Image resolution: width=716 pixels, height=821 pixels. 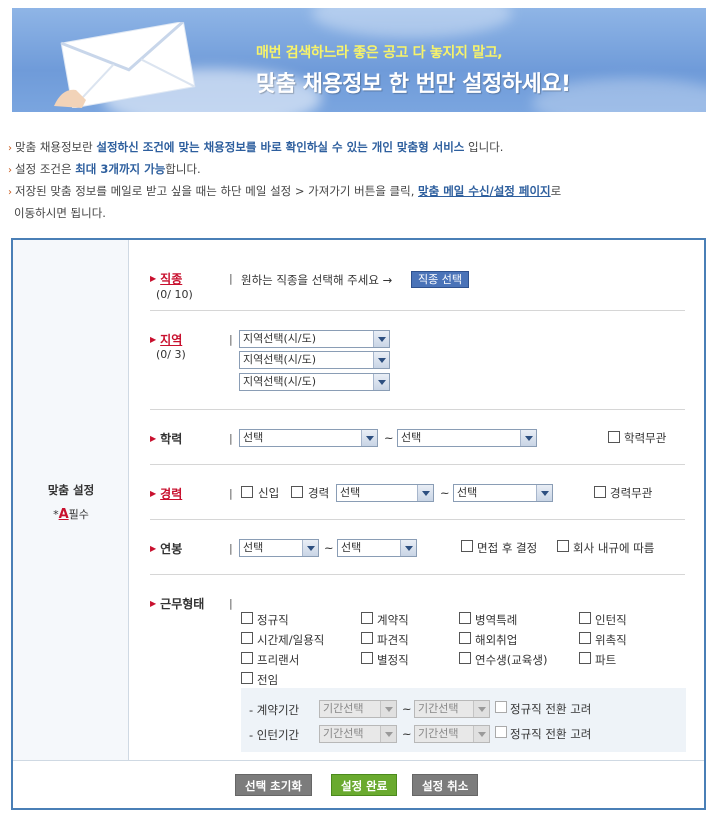 What do you see at coordinates (274, 735) in the screenshot?
I see `intern-period-label: - 인턴기간` at bounding box center [274, 735].